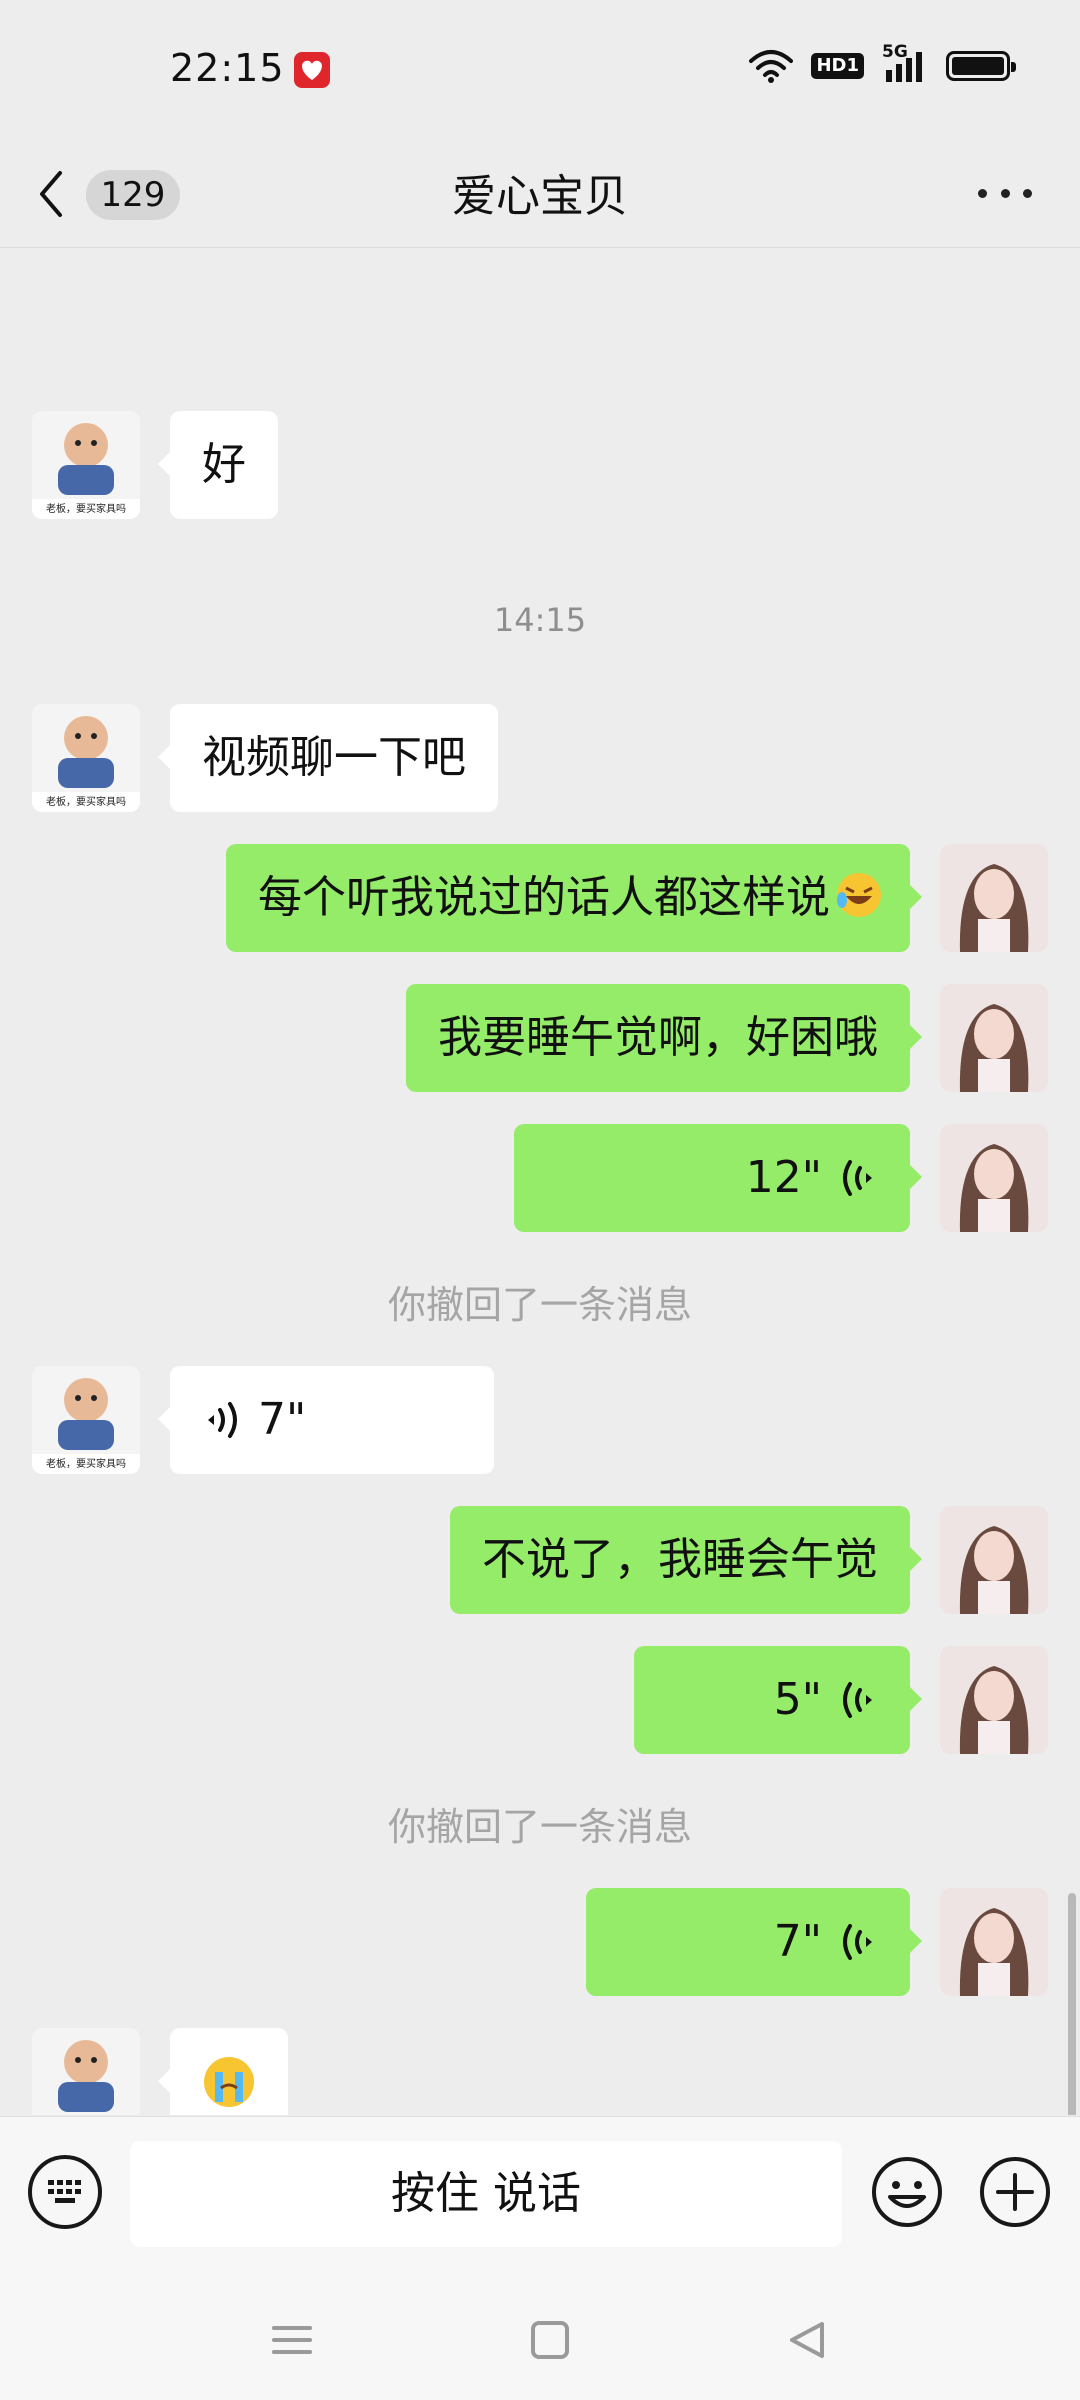  I want to click on message-text: 每个听我说过的话人都这样说, so click(544, 897).